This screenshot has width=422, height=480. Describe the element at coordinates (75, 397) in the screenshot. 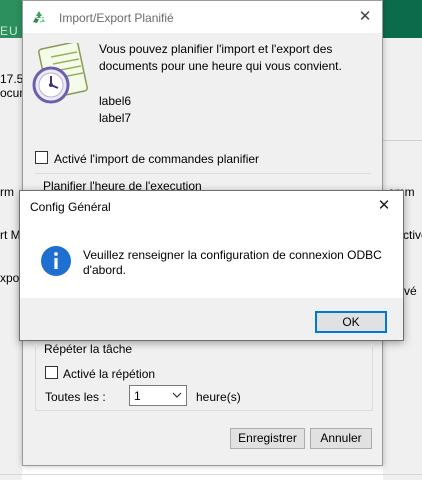

I see `every-label: Toutes les :` at that location.